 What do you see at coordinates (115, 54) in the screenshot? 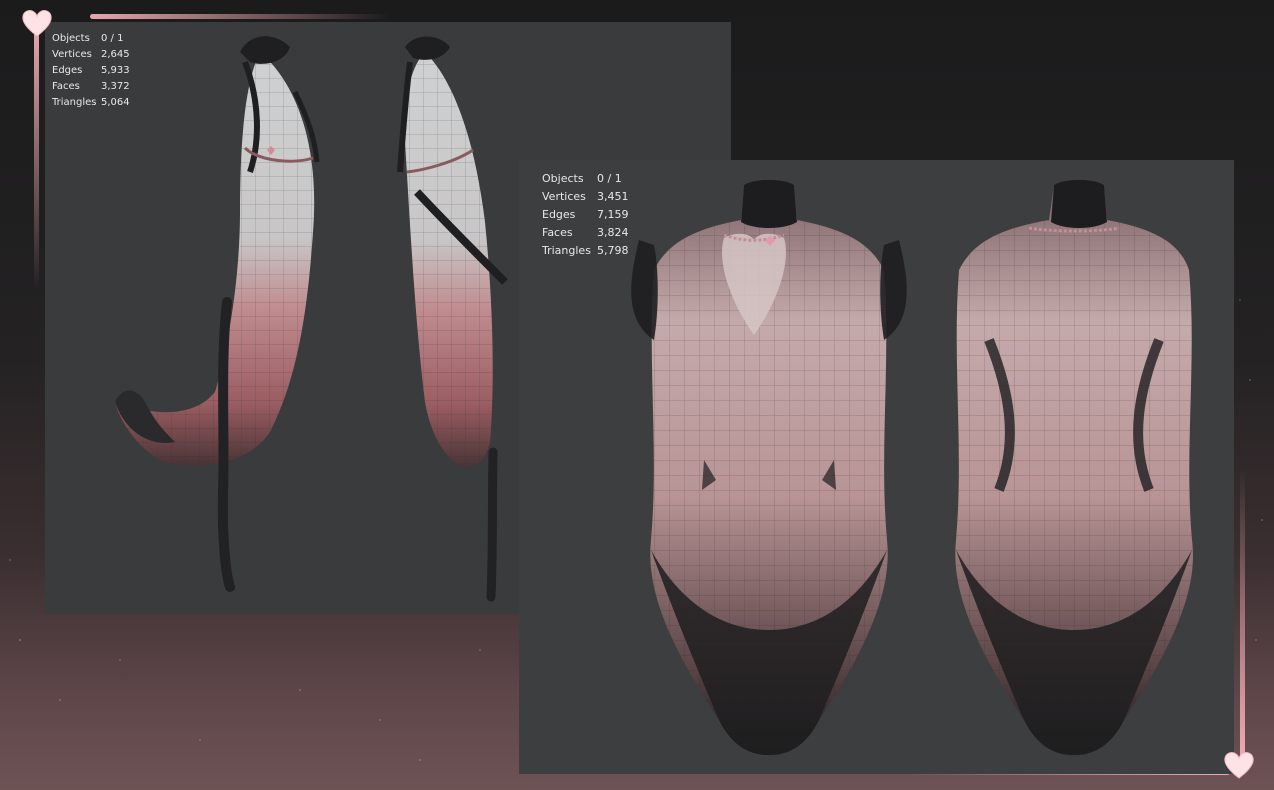
I see `stat-value: 2,645` at bounding box center [115, 54].